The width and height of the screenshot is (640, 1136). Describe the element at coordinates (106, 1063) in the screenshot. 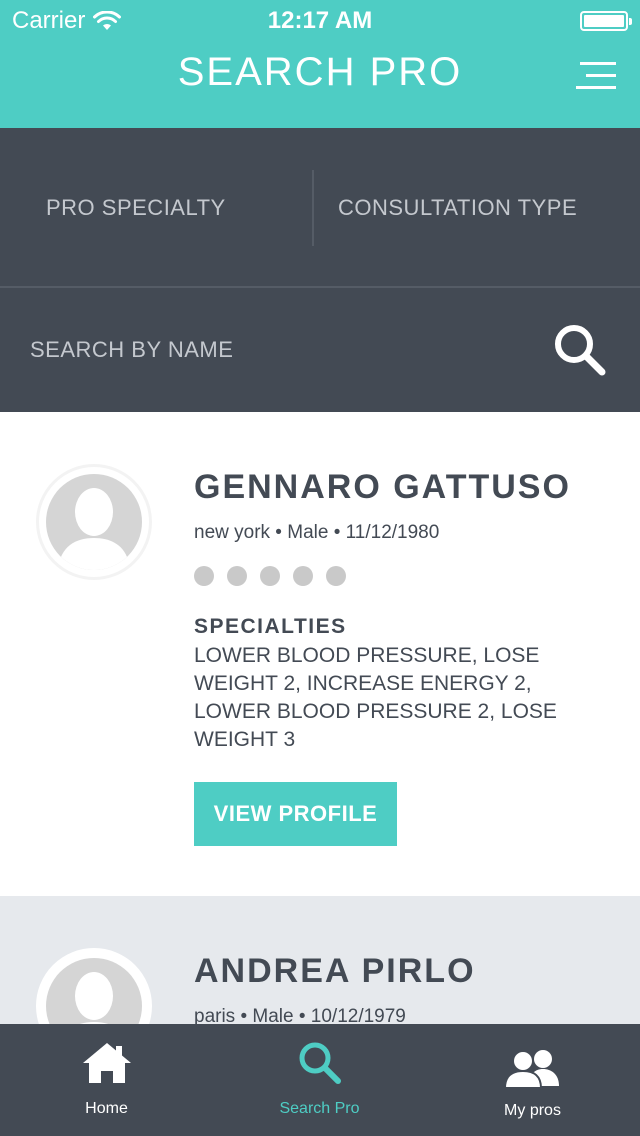

I see `home-icon` at that location.